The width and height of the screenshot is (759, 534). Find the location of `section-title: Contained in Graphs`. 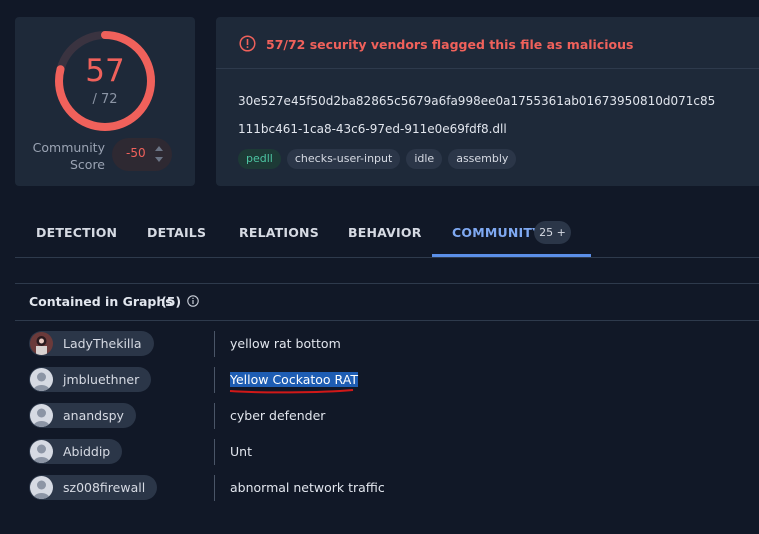

section-title: Contained in Graphs is located at coordinates (101, 301).